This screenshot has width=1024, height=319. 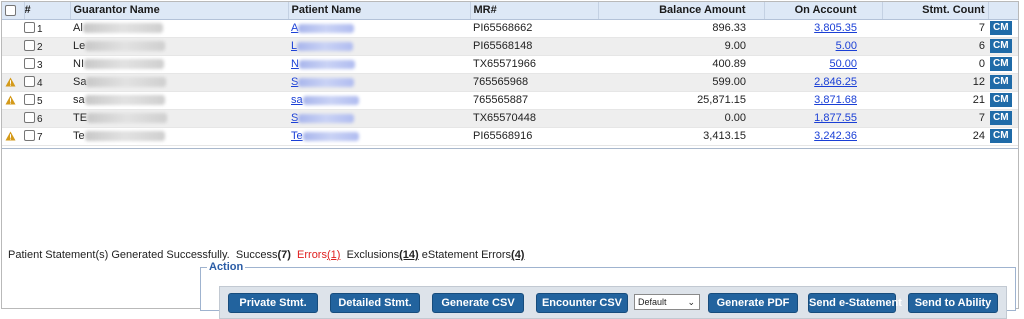 I want to click on on-account-link: 50.00, so click(x=843, y=64).